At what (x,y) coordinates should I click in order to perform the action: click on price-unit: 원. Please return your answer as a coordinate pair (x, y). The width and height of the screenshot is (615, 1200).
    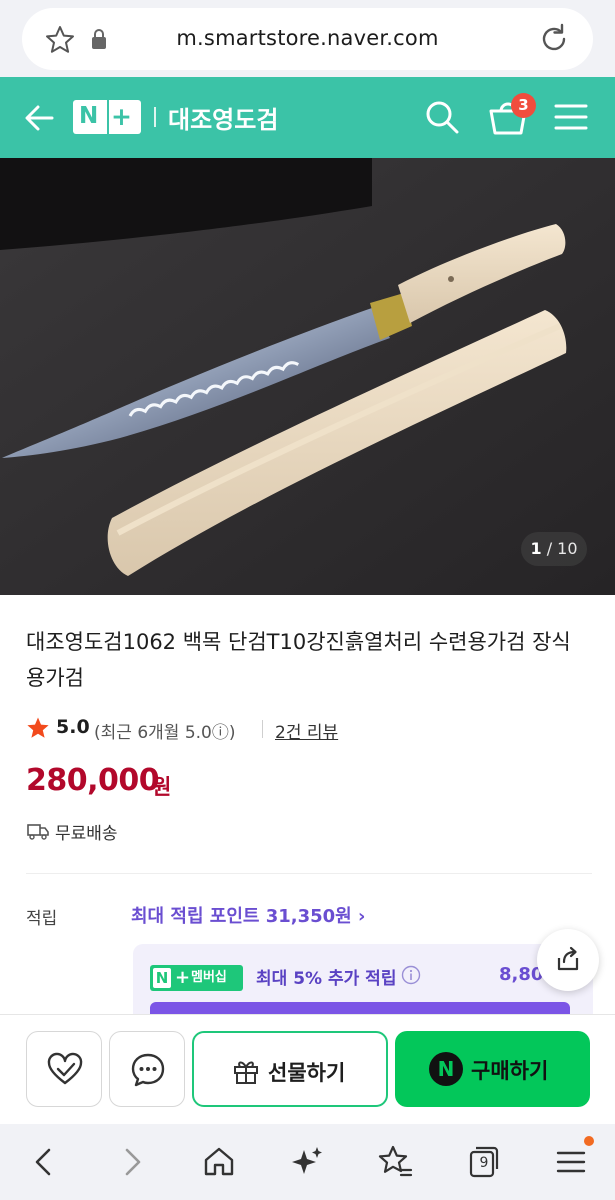
    Looking at the image, I should click on (162, 787).